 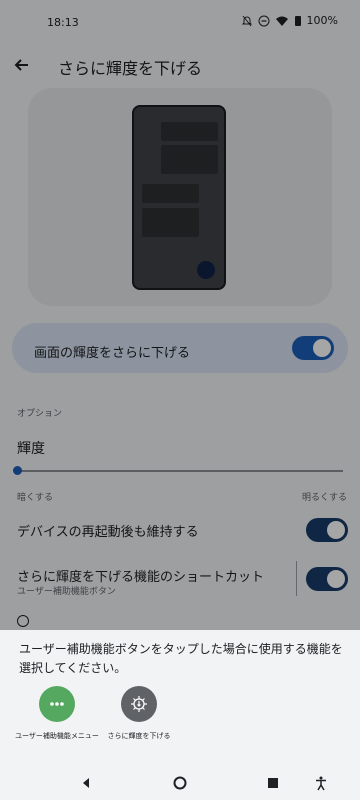 What do you see at coordinates (181, 658) in the screenshot?
I see `bottom-sheet-message: ユーザー補助機能ボタンをタップした場合に使用する機能を選択してください。` at bounding box center [181, 658].